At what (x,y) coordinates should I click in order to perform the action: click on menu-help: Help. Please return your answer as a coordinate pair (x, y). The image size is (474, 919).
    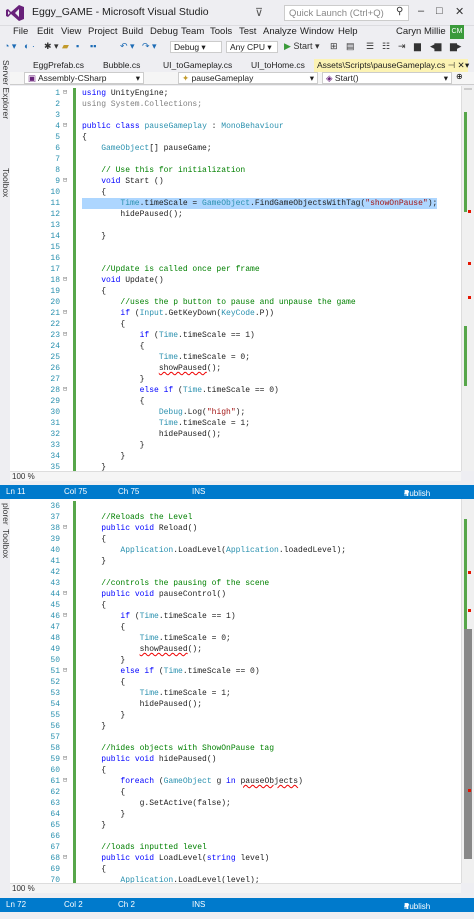
    Looking at the image, I should click on (348, 31).